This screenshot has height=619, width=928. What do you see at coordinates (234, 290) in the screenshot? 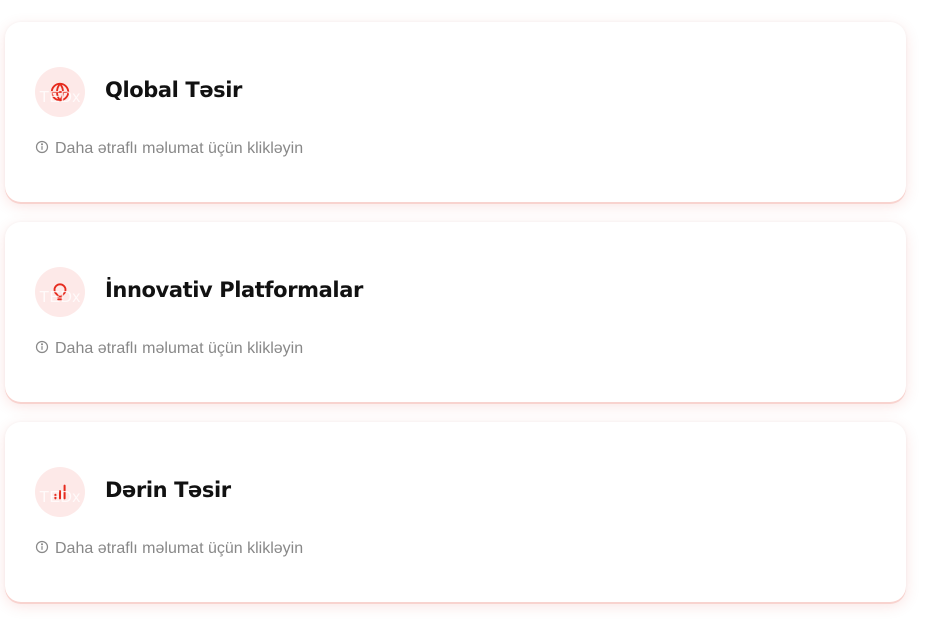
I see `card-title: İnnovativ Platformalar` at bounding box center [234, 290].